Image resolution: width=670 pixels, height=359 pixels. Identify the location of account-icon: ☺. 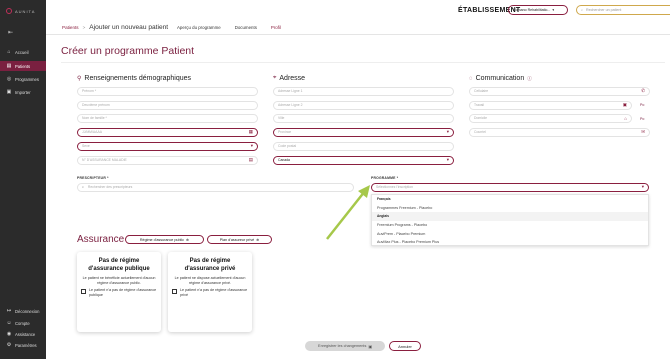
(9, 323).